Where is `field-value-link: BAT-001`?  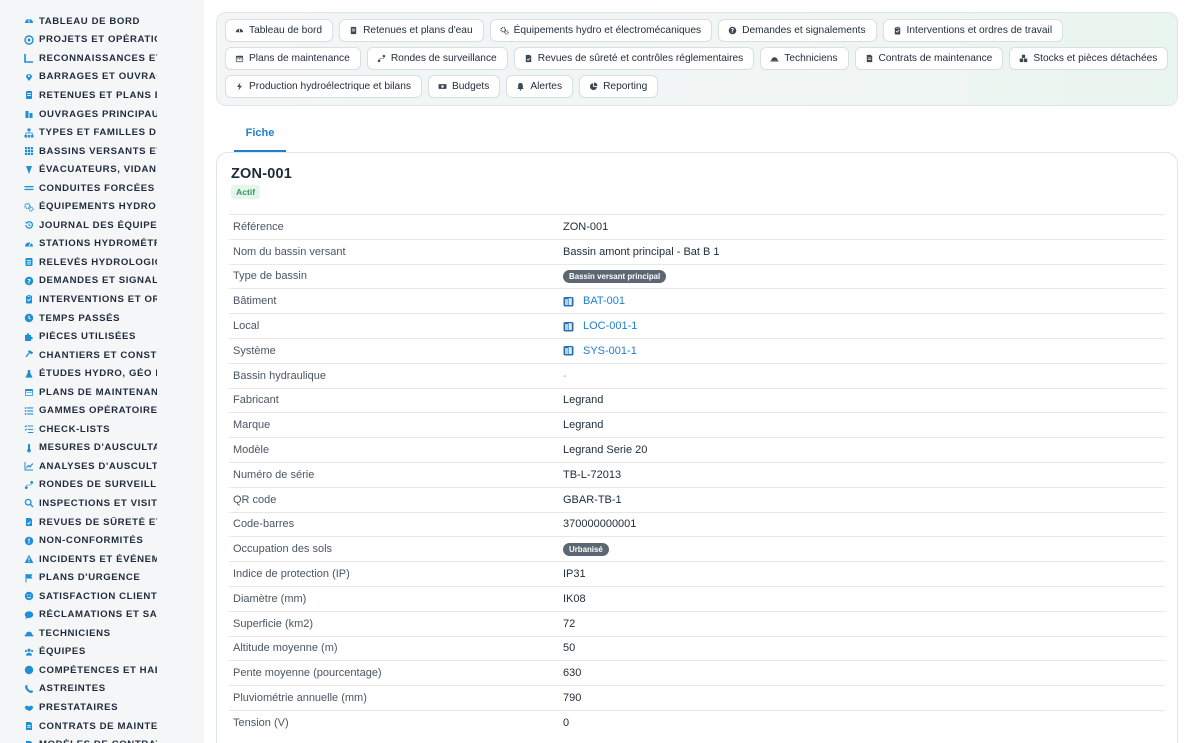 field-value-link: BAT-001 is located at coordinates (594, 301).